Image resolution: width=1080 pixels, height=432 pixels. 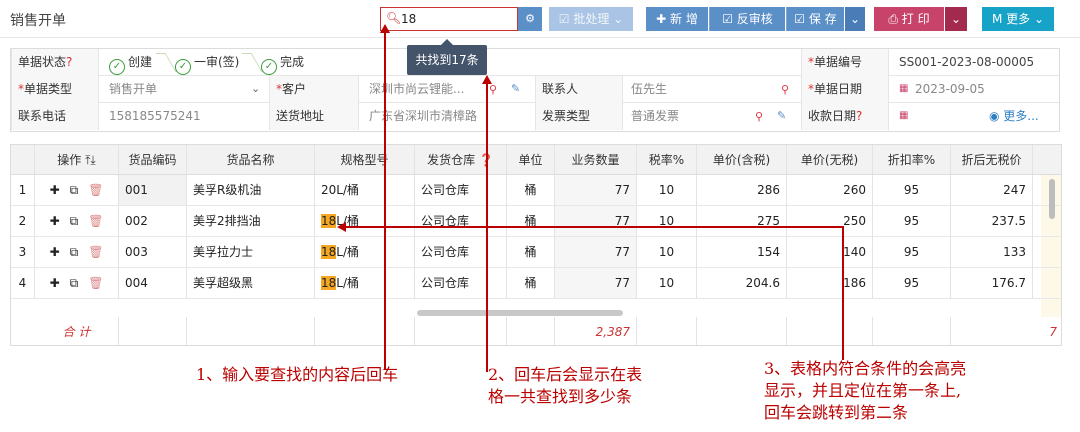 I want to click on cell-code: 001, so click(x=153, y=190).